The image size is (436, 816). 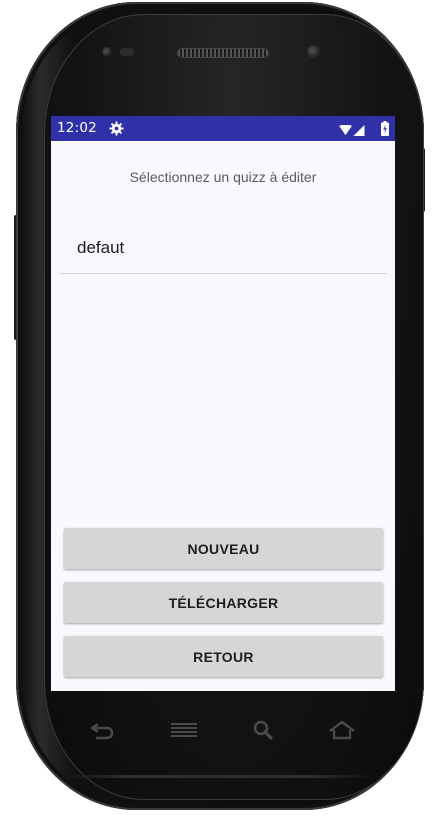 What do you see at coordinates (223, 548) in the screenshot?
I see `new-quiz-button: NOUVEAU` at bounding box center [223, 548].